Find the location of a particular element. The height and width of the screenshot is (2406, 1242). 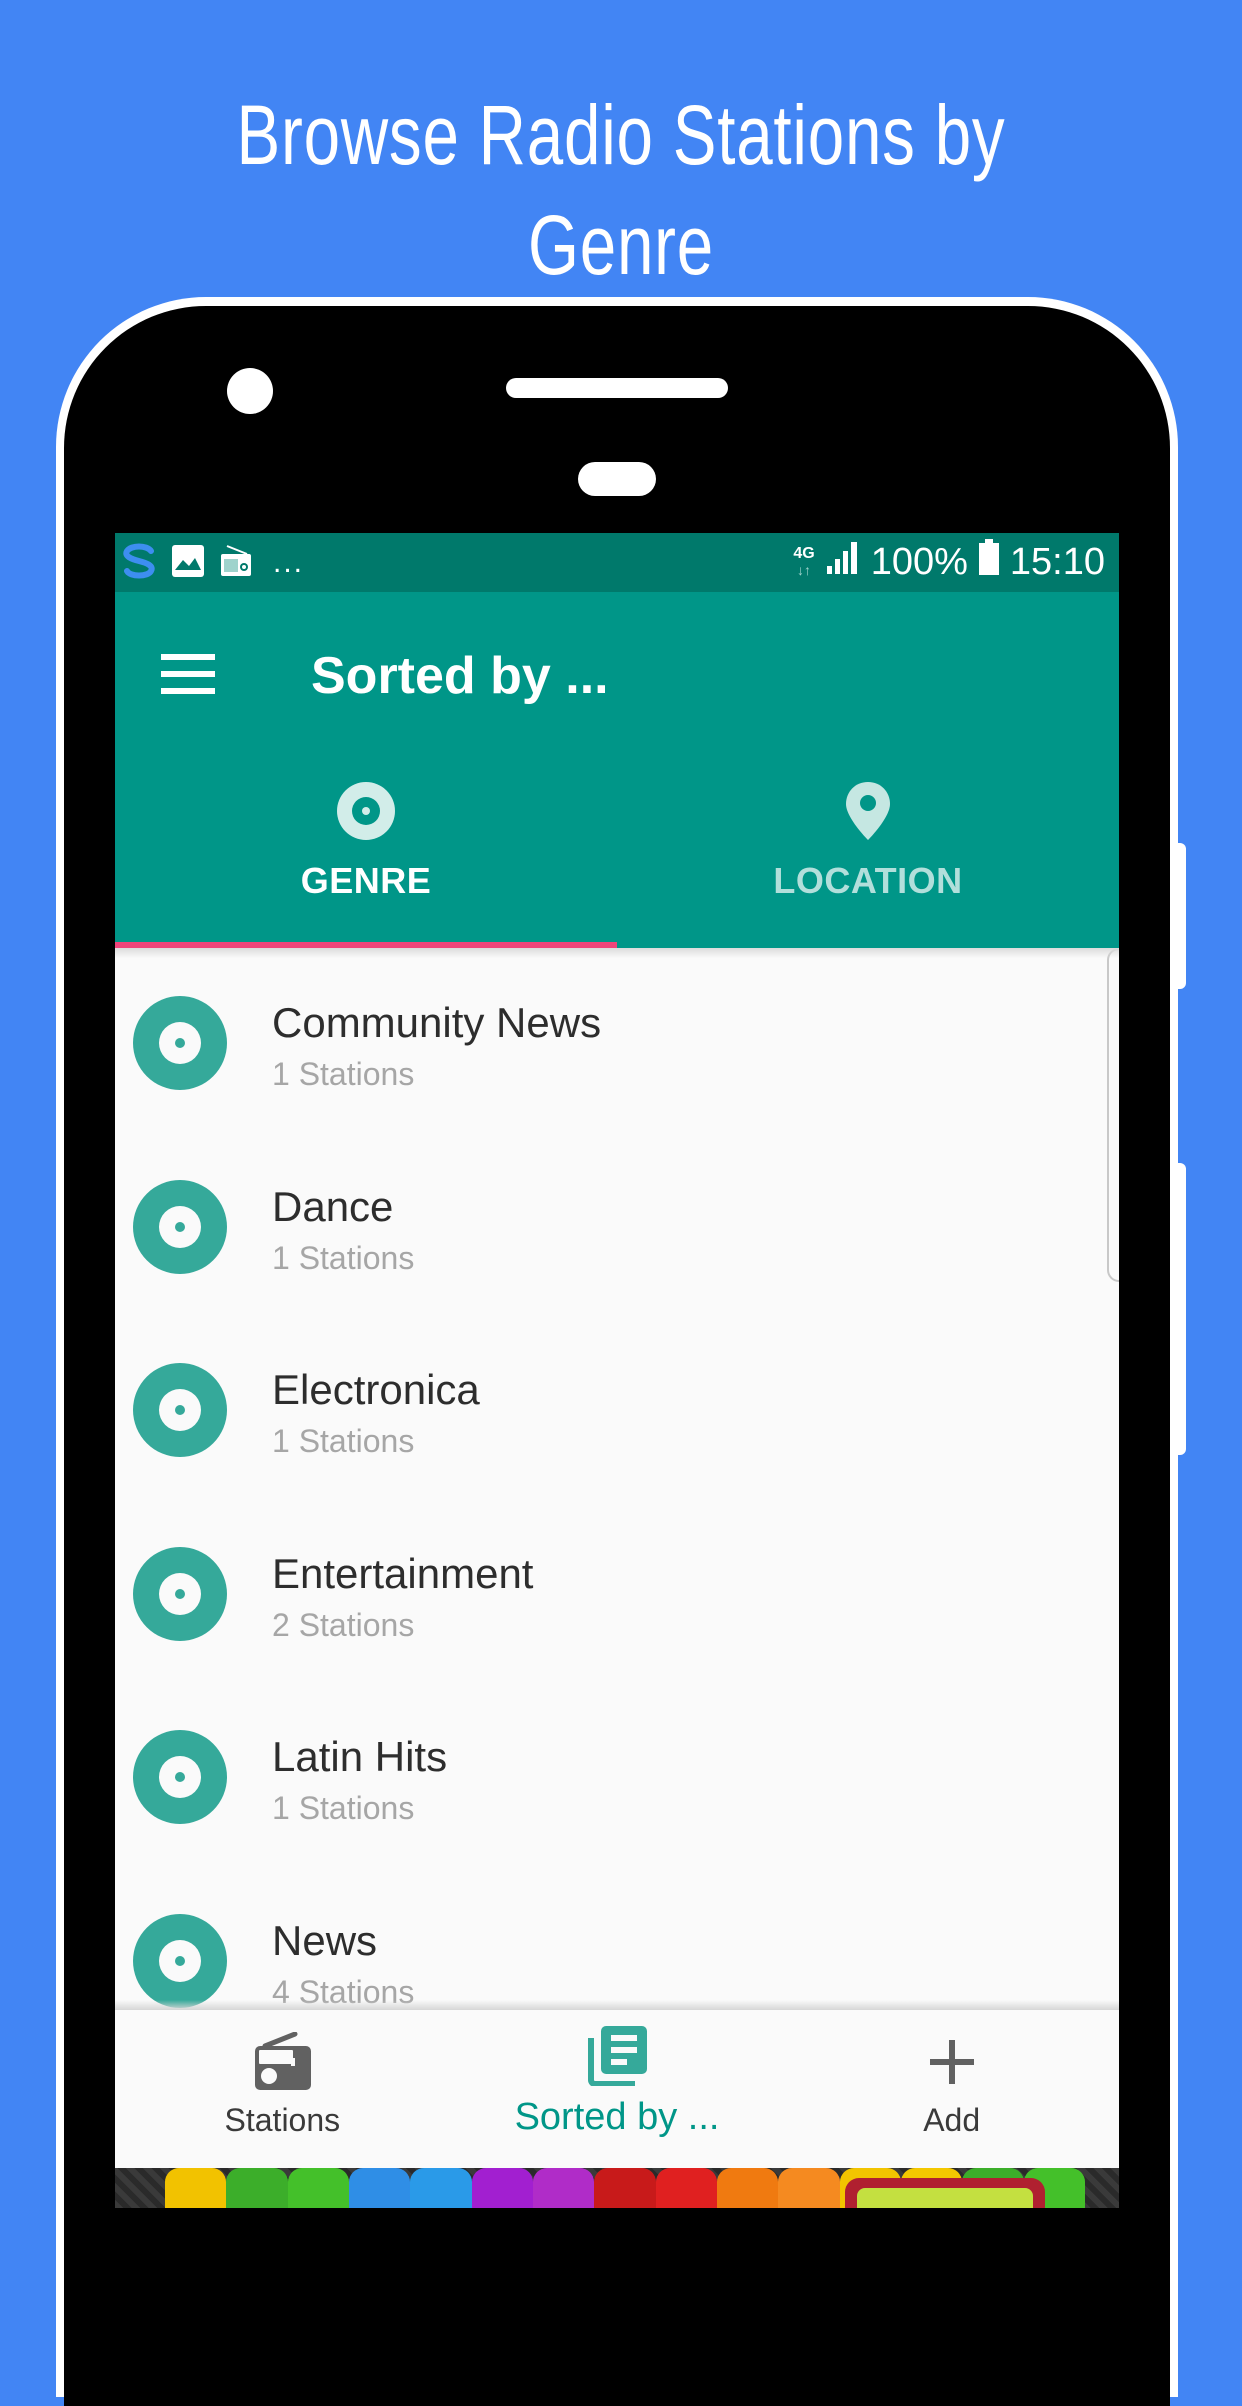

hamburger-menu-icon is located at coordinates (188, 674).